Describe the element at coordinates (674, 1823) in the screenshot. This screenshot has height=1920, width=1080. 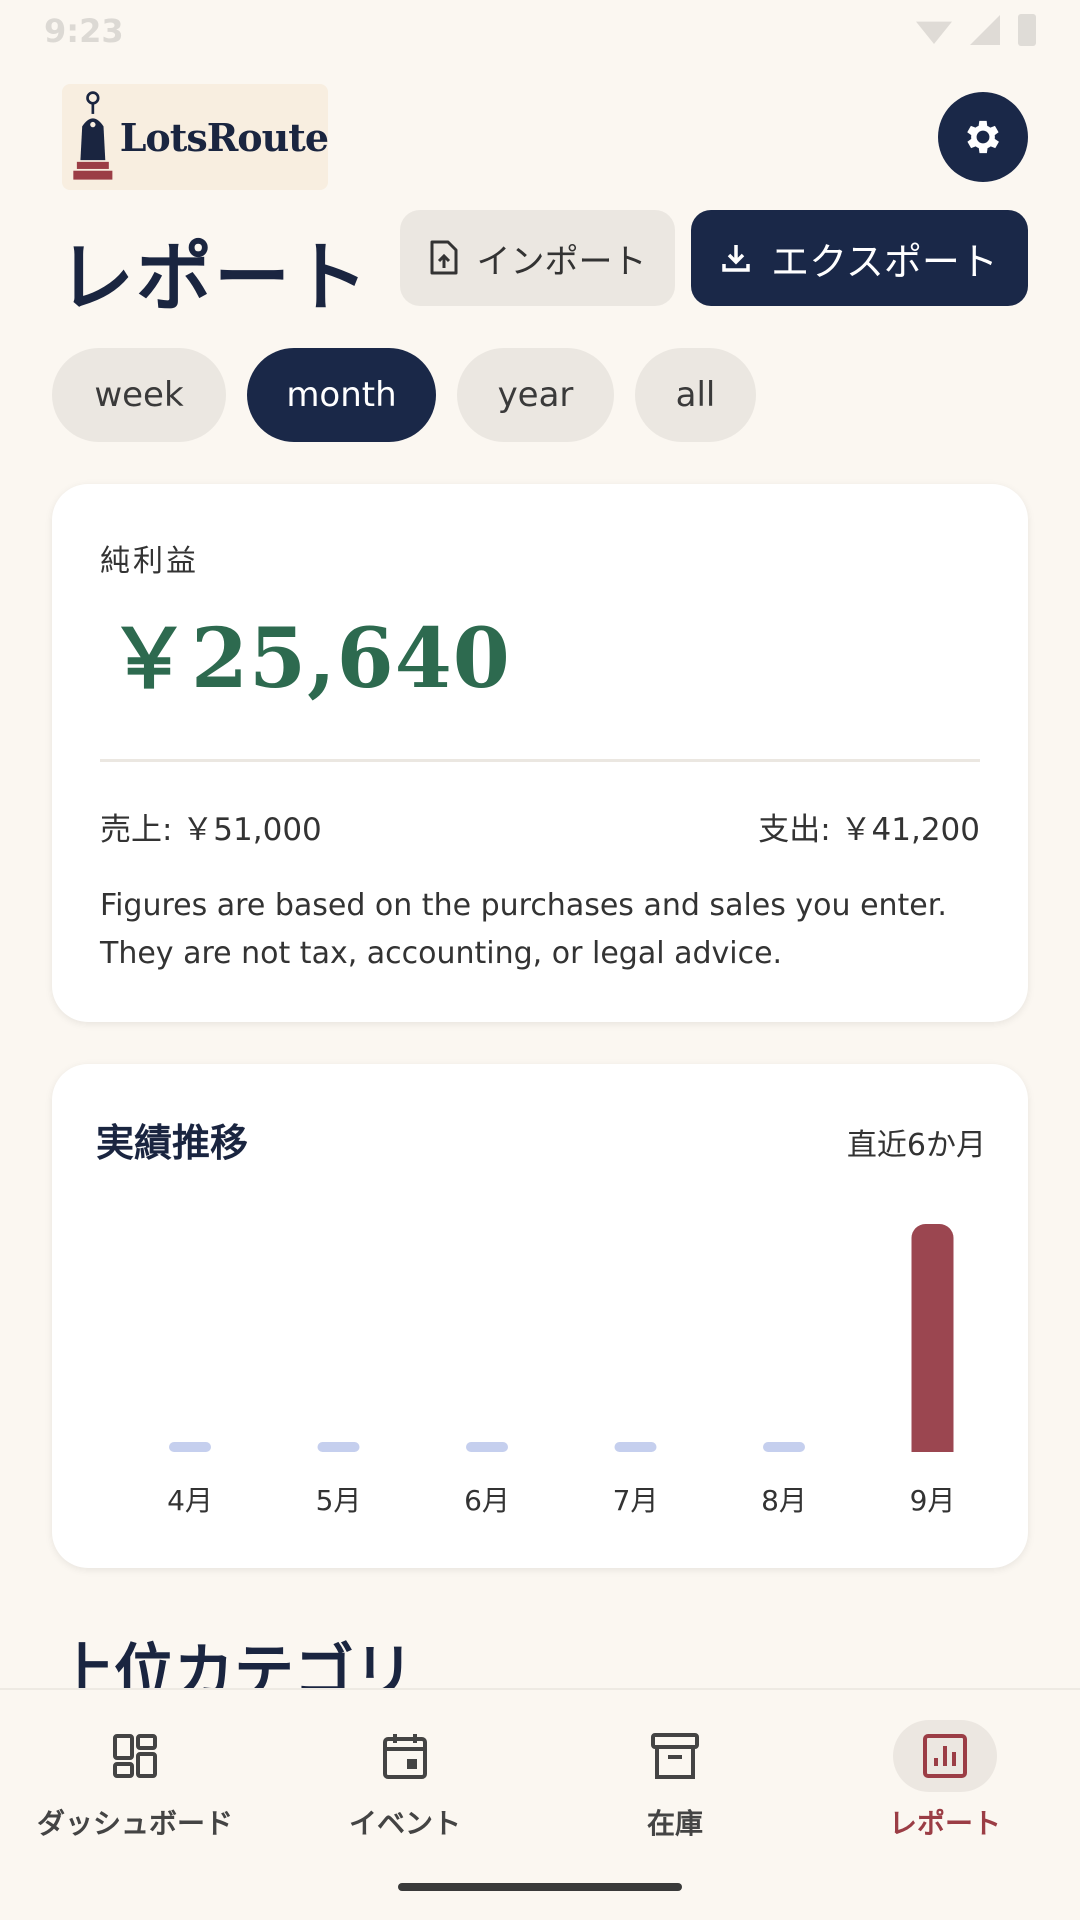
I see `nav-inventory-label: 在庫` at that location.